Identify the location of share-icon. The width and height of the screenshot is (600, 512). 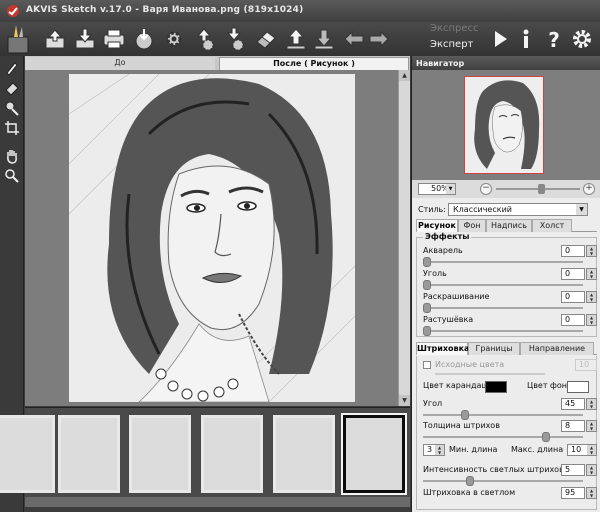
(234, 39).